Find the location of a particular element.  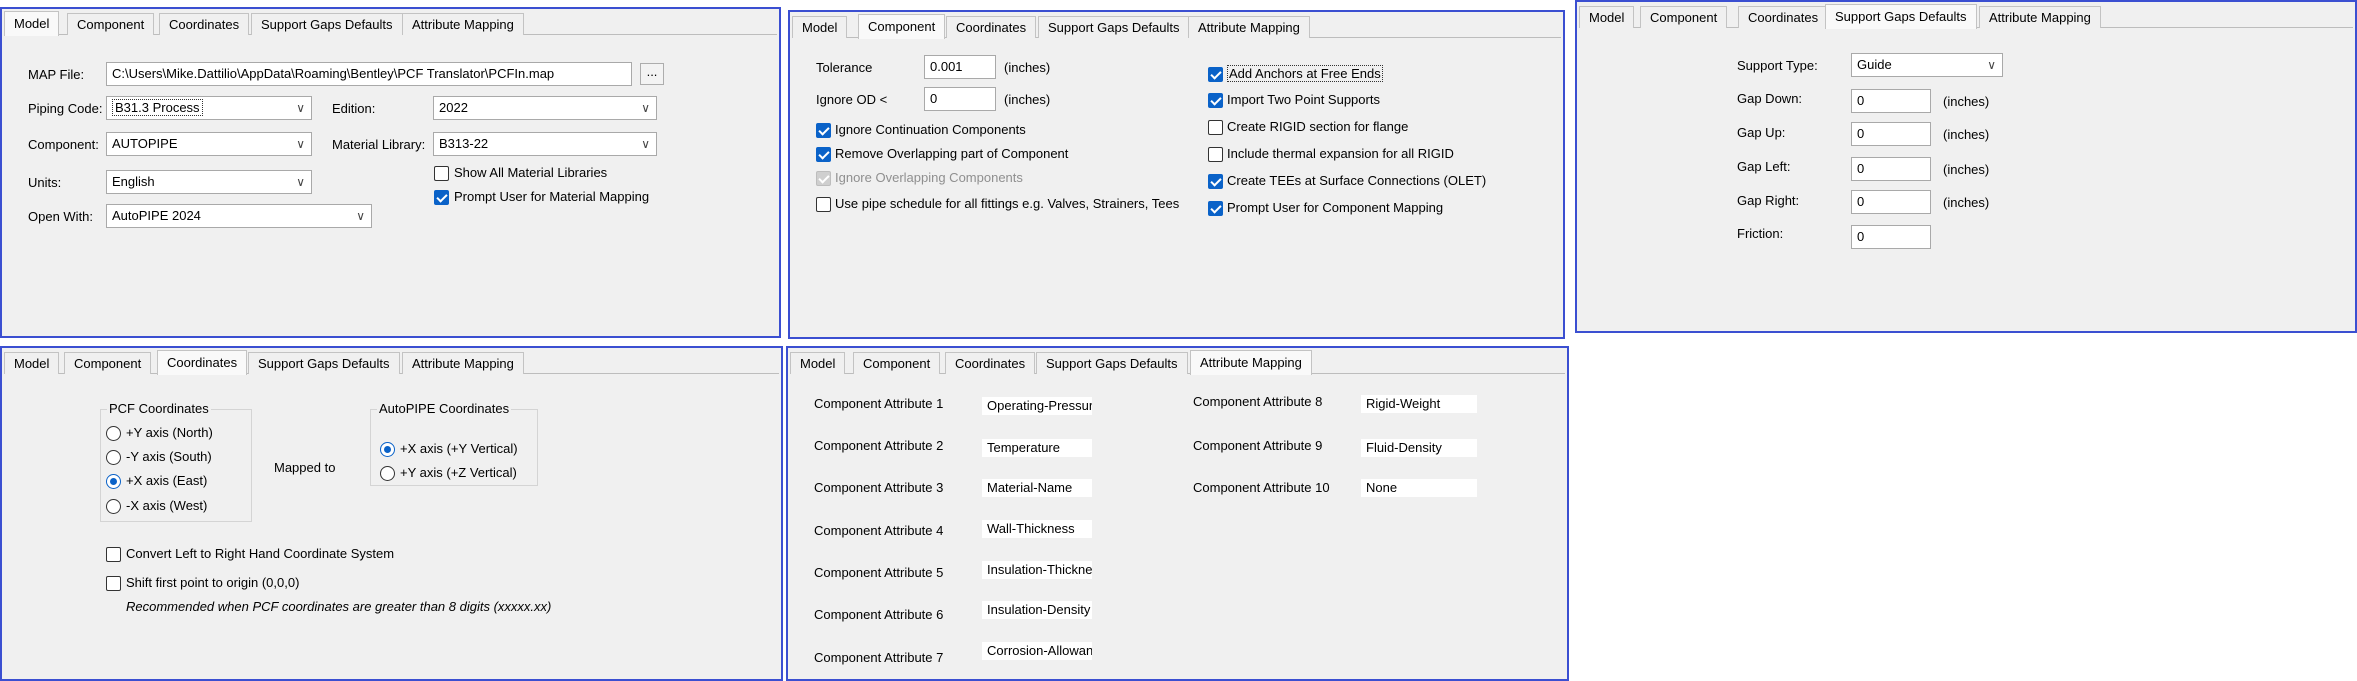

attr-7-label: Component Attribute 7 is located at coordinates (879, 657).